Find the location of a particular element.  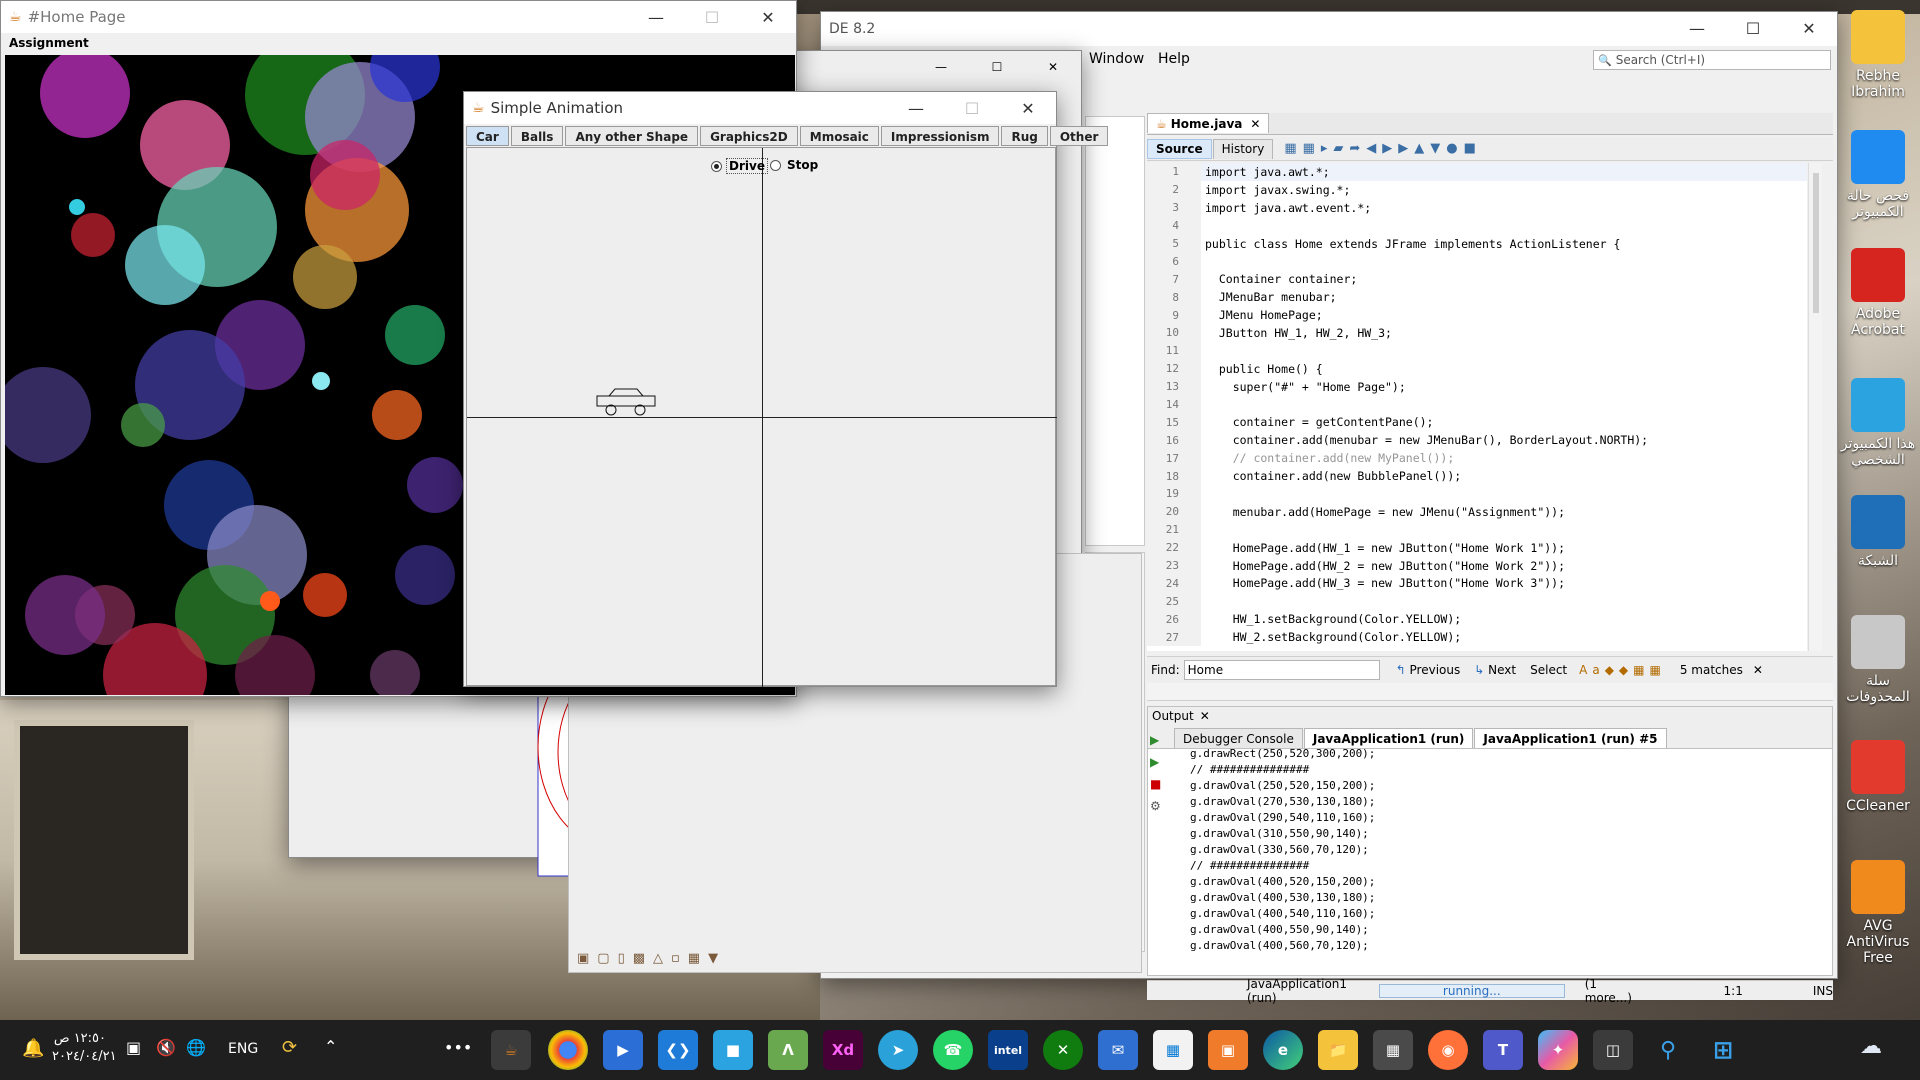

more-apps-icon: ••• is located at coordinates (458, 1047).